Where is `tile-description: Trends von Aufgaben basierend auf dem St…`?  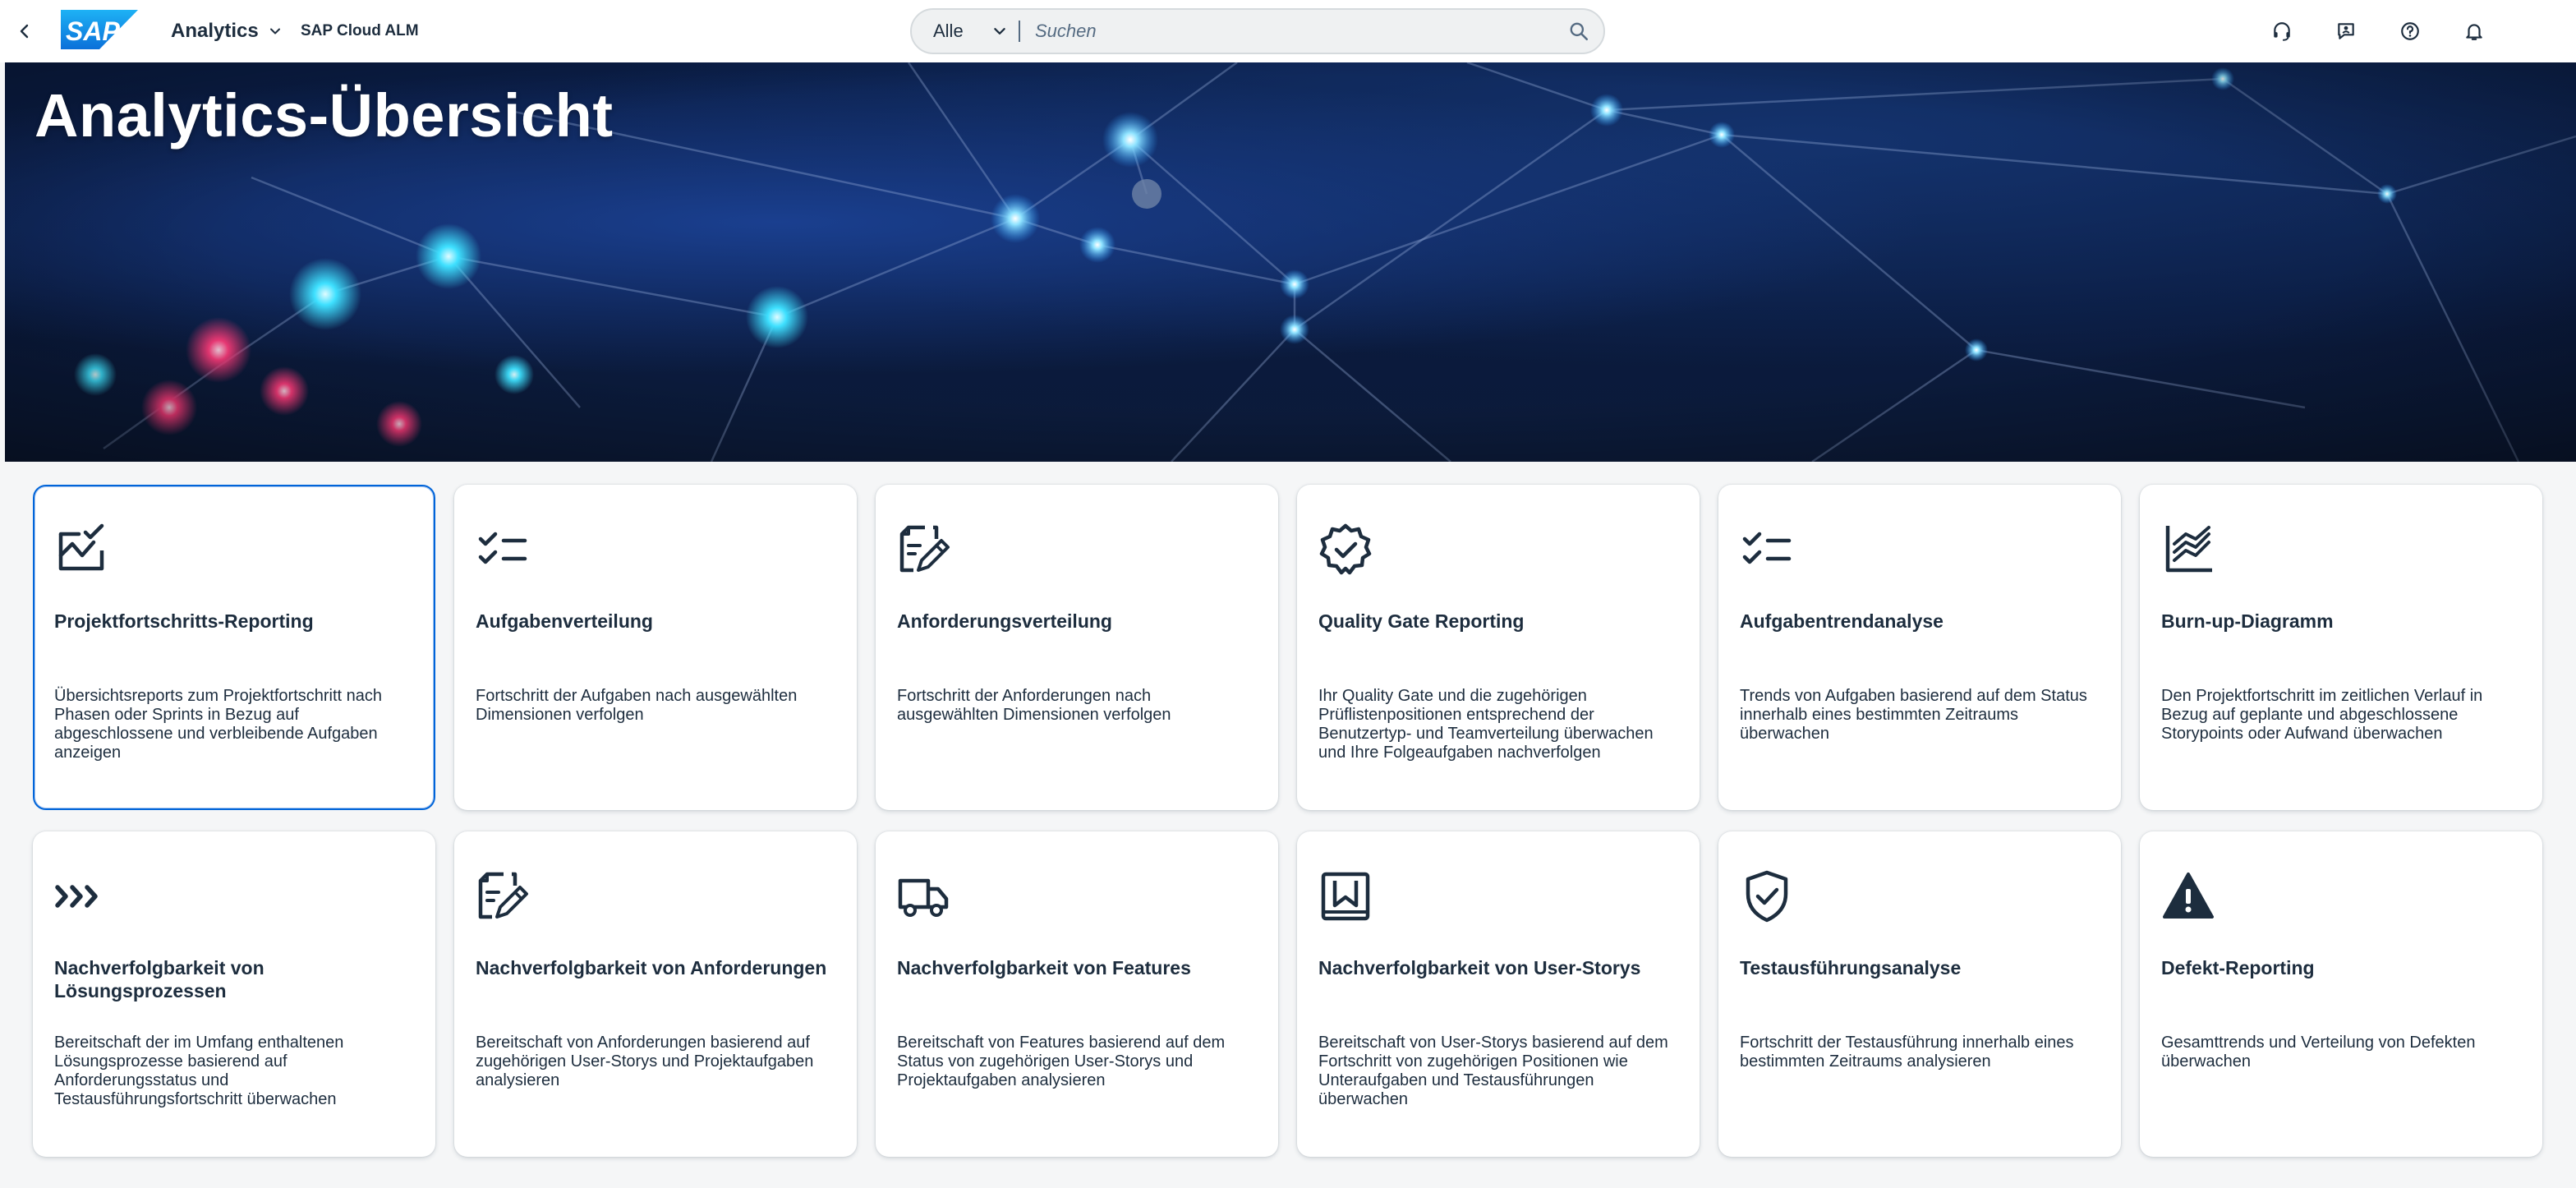
tile-description: Trends von Aufgaben basierend auf dem St… is located at coordinates (1914, 715).